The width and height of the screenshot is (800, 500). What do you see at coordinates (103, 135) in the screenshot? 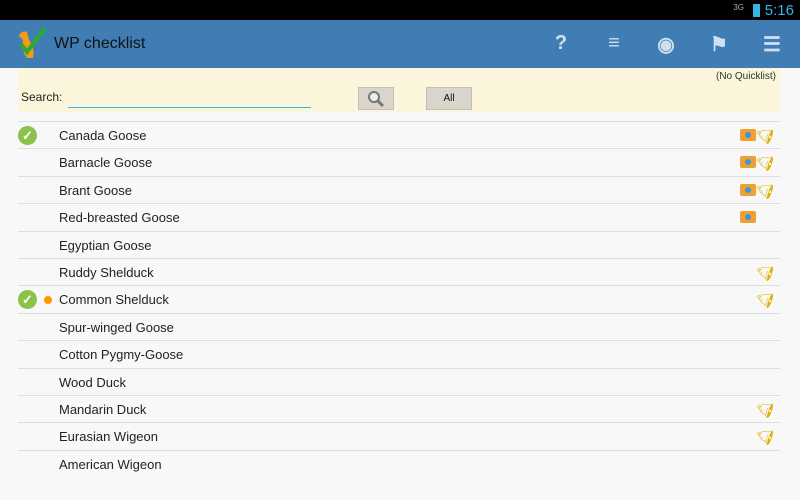
I see `bird-name: Canada Goose` at bounding box center [103, 135].